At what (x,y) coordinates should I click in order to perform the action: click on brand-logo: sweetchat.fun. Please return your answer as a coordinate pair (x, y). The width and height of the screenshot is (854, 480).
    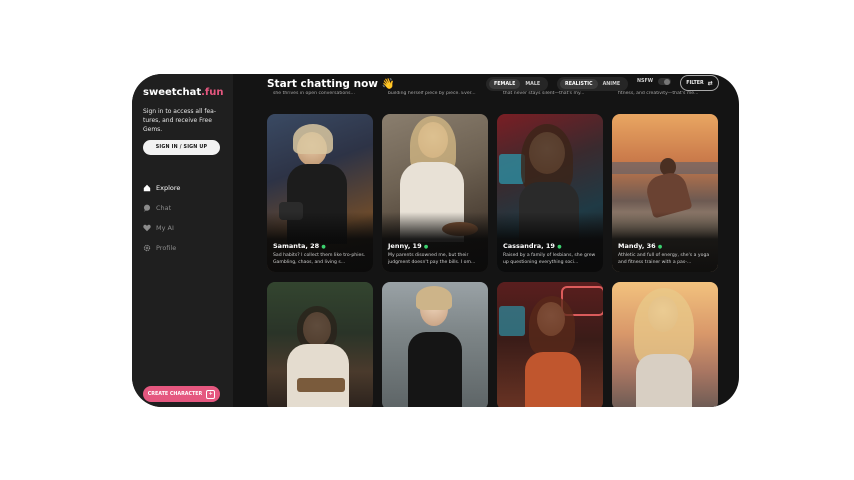
    Looking at the image, I should click on (183, 92).